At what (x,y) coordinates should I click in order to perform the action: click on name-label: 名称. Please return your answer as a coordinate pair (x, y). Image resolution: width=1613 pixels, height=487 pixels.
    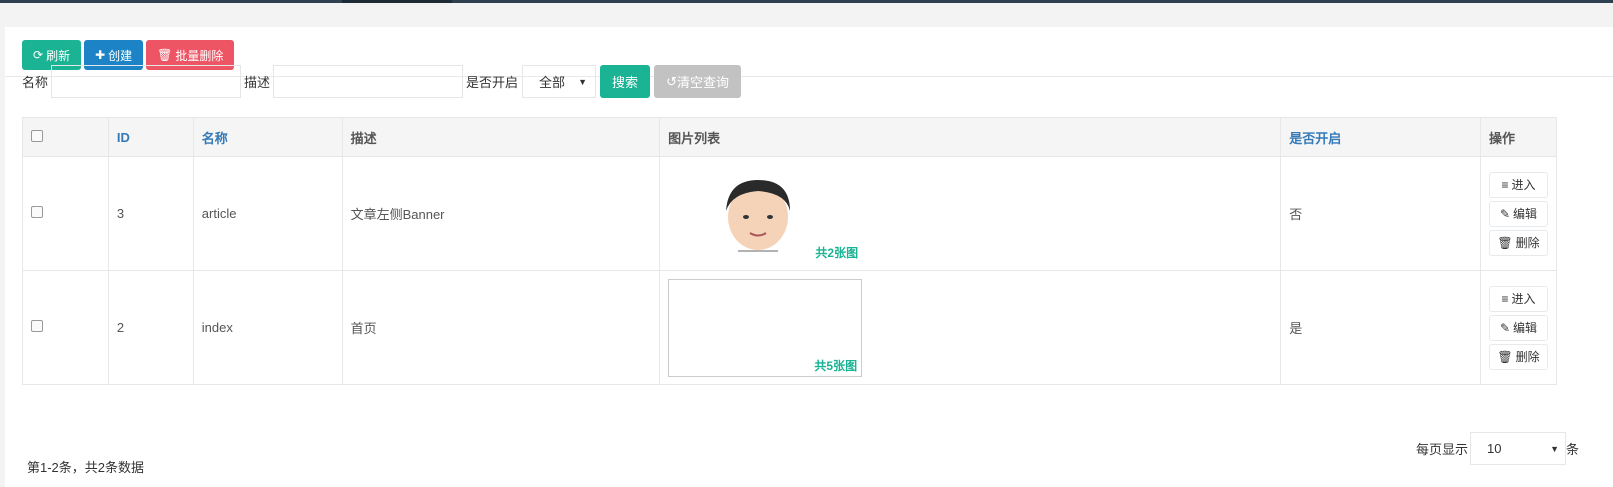
    Looking at the image, I should click on (35, 82).